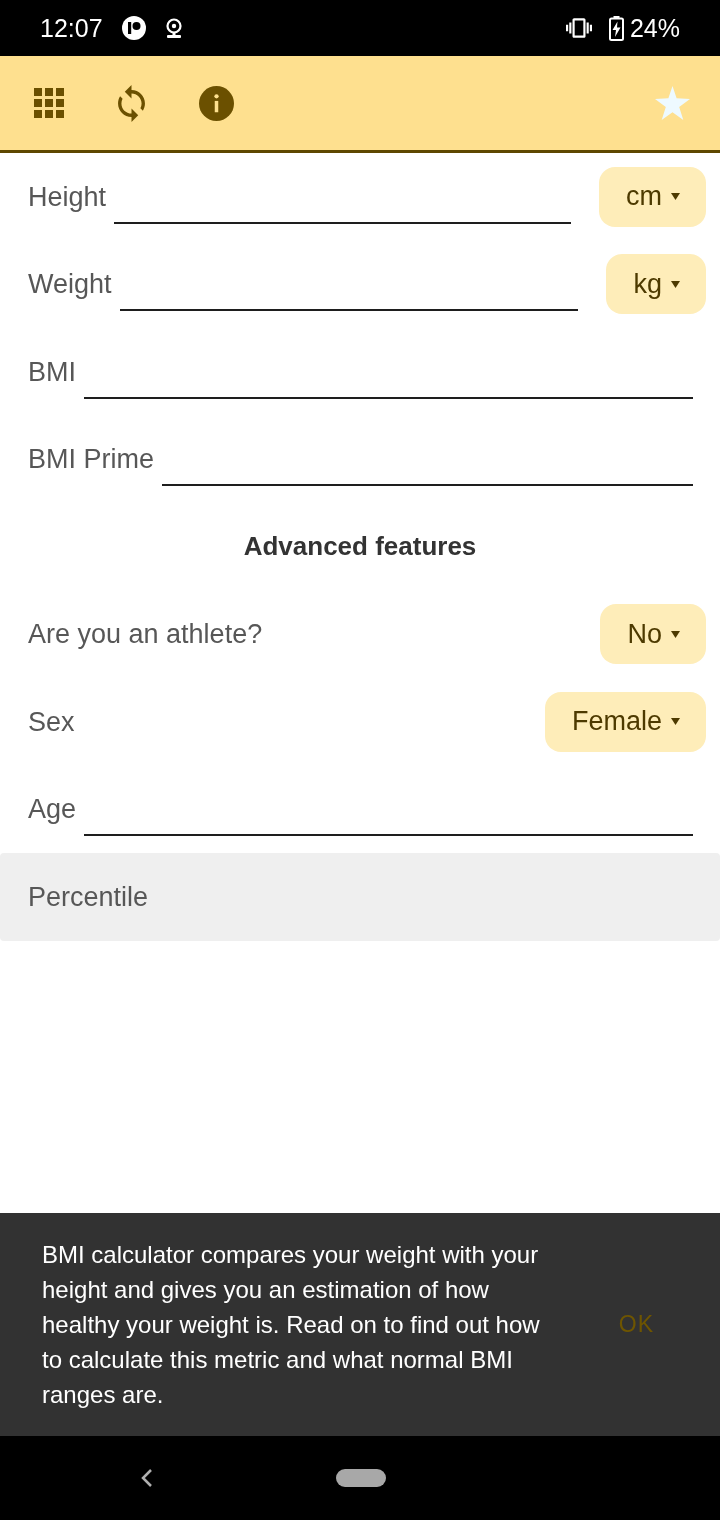 This screenshot has width=720, height=1520. Describe the element at coordinates (147, 1478) in the screenshot. I see `back-icon` at that location.